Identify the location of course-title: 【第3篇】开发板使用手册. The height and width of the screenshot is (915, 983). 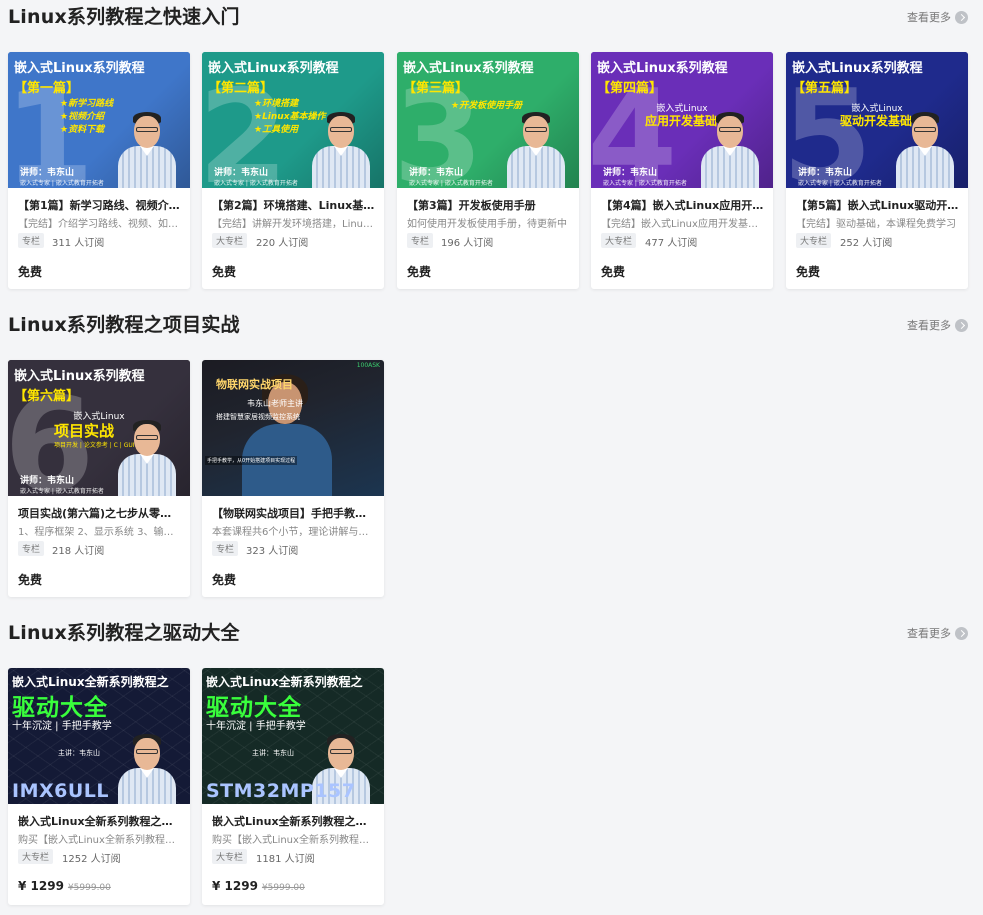
(489, 205).